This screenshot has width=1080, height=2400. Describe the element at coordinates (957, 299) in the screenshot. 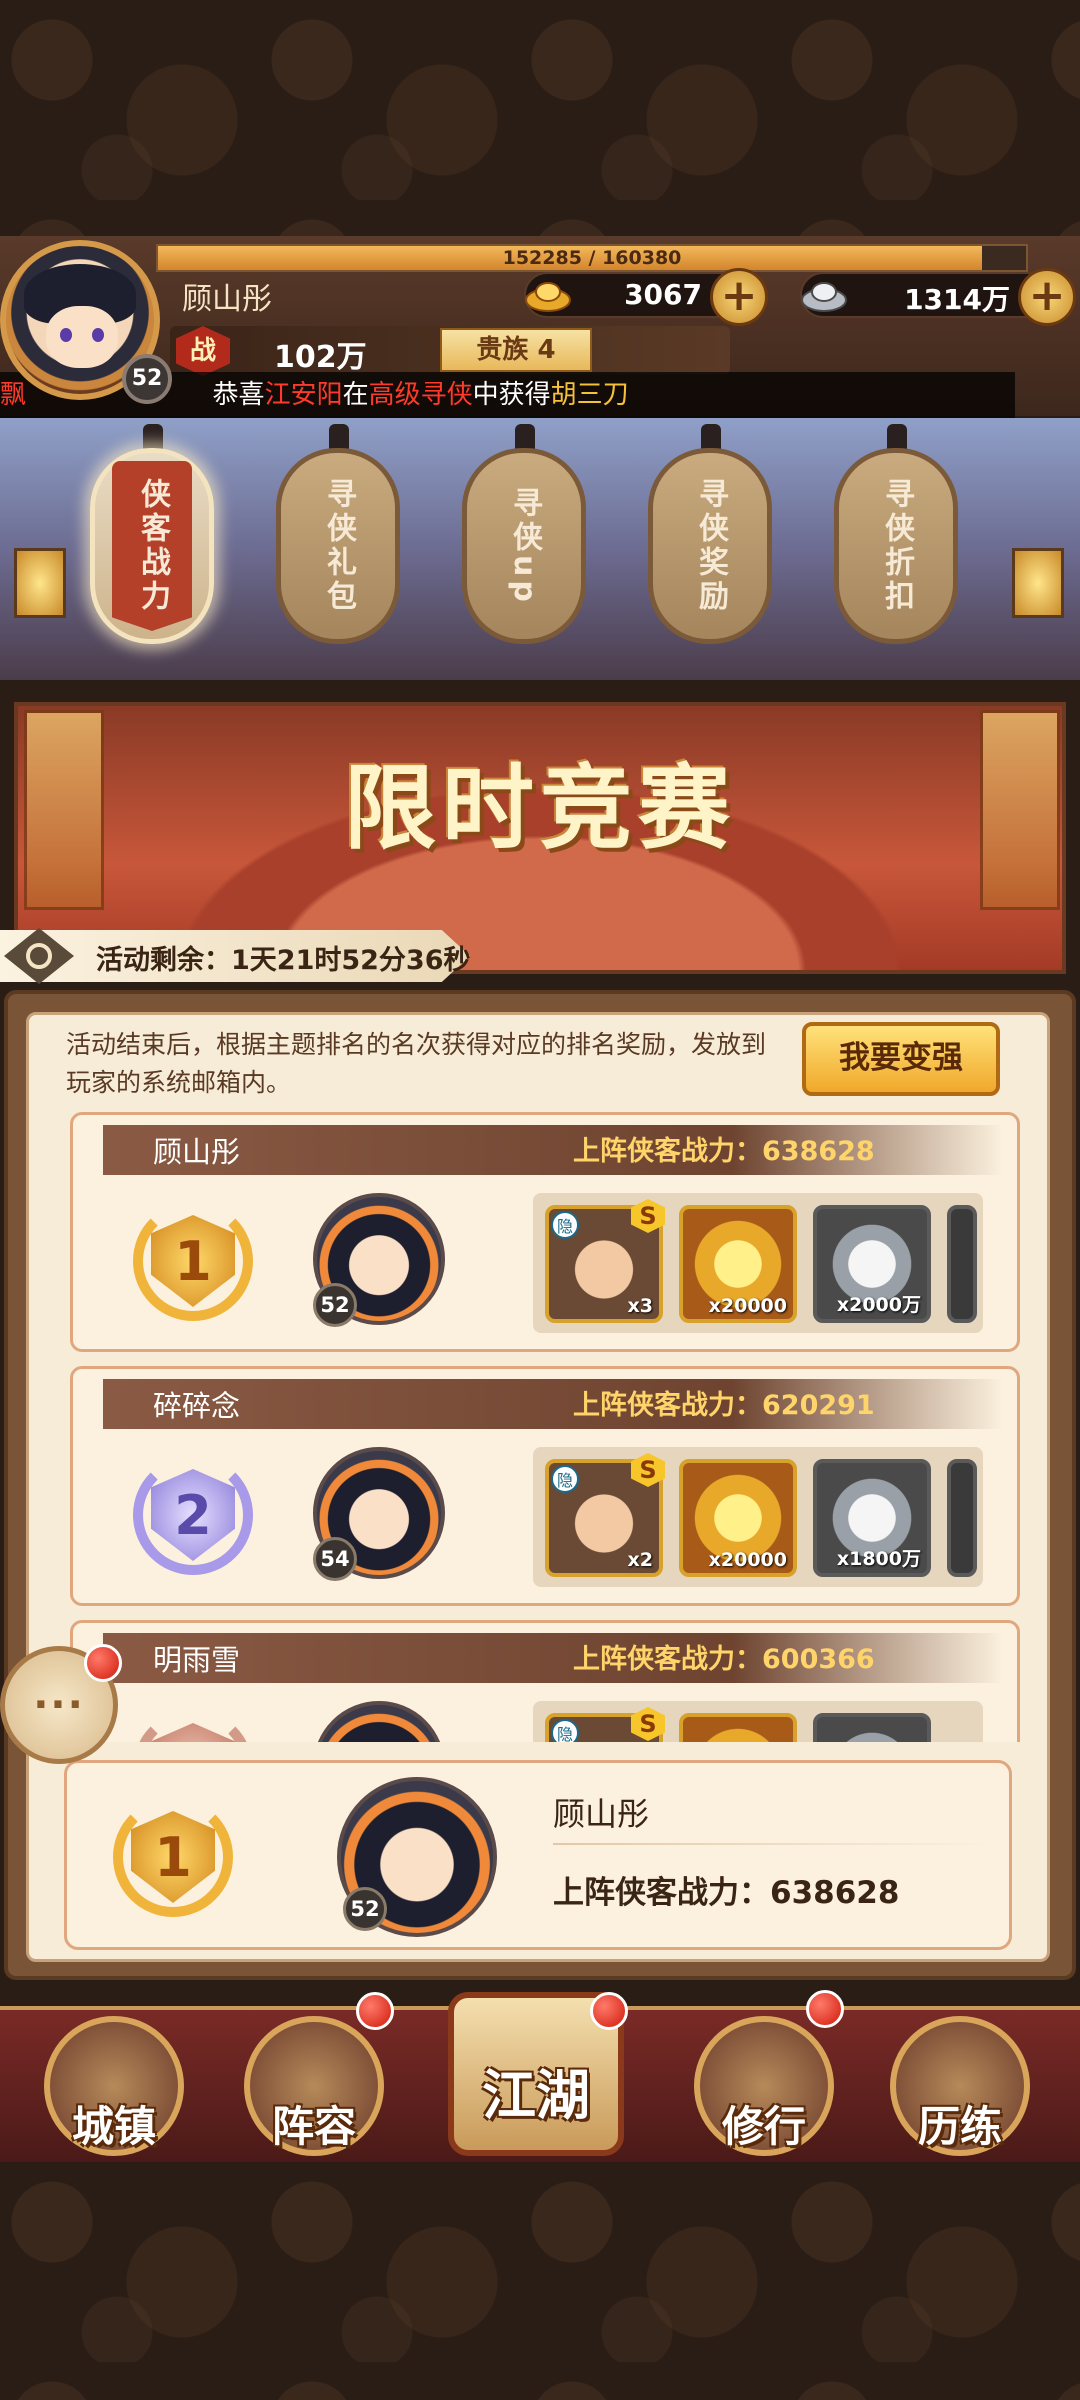

I see `silver-amount: 1314万` at that location.